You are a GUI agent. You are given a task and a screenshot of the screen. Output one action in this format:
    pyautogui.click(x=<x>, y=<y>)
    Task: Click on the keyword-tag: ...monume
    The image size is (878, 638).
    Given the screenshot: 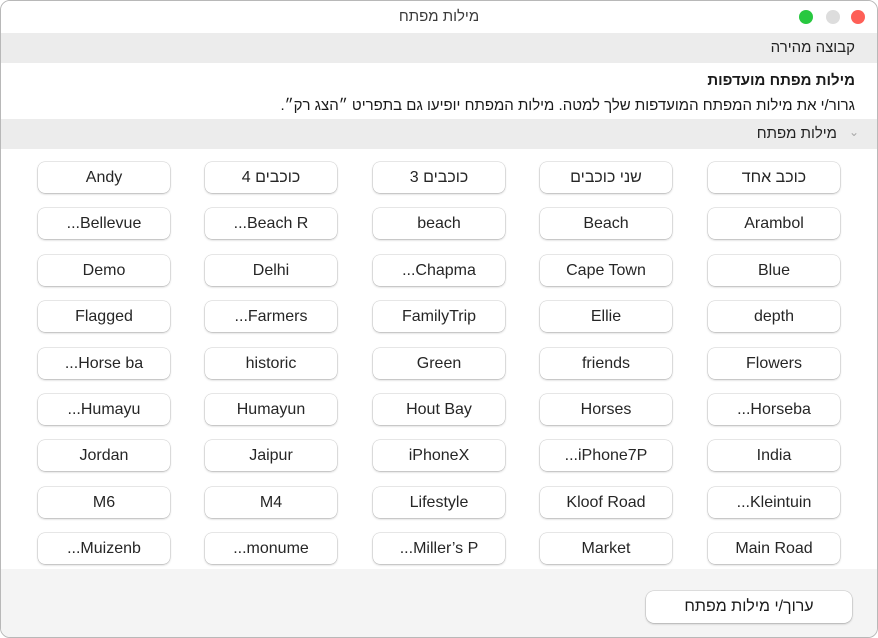 What is the action you would take?
    pyautogui.click(x=271, y=548)
    